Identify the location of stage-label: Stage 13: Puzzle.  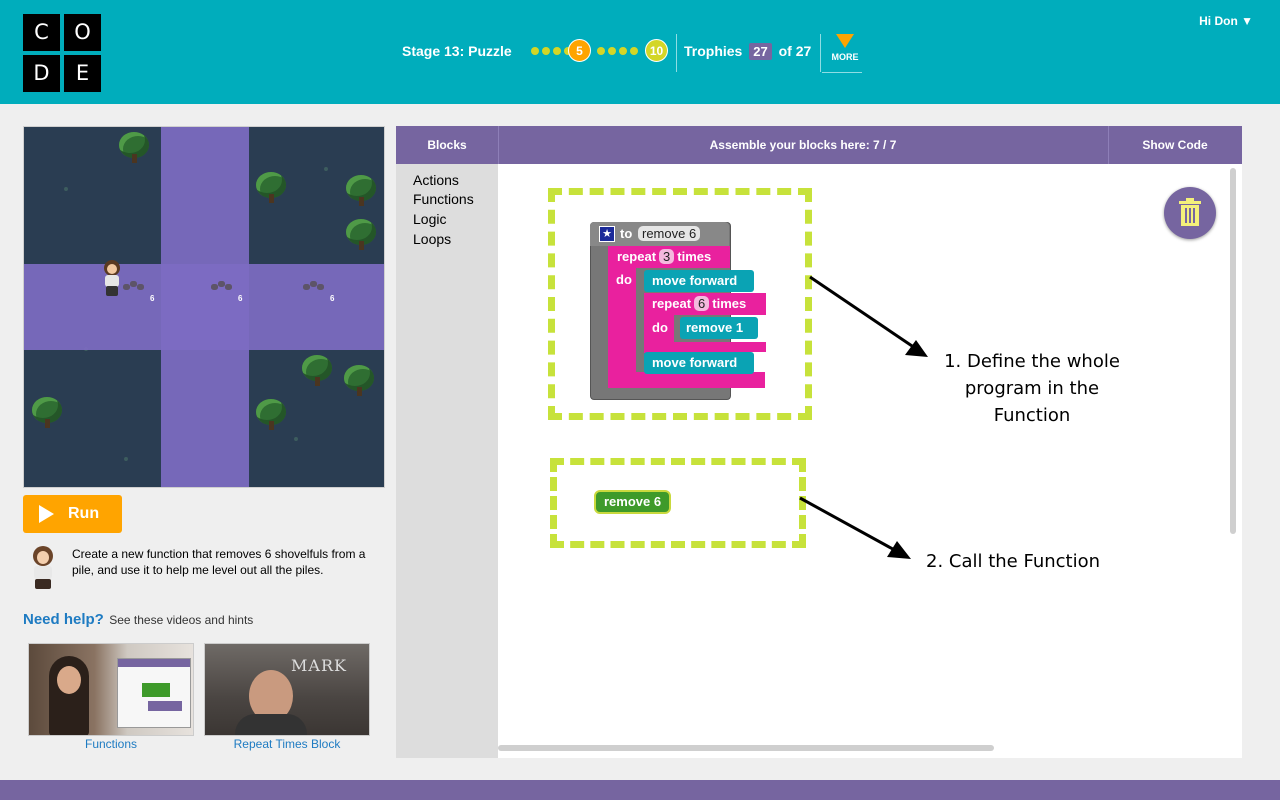
(457, 51).